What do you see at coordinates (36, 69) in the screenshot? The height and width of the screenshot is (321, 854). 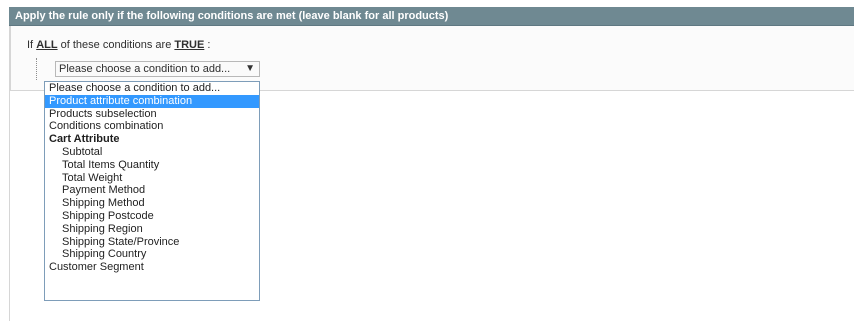 I see `tree-connector` at bounding box center [36, 69].